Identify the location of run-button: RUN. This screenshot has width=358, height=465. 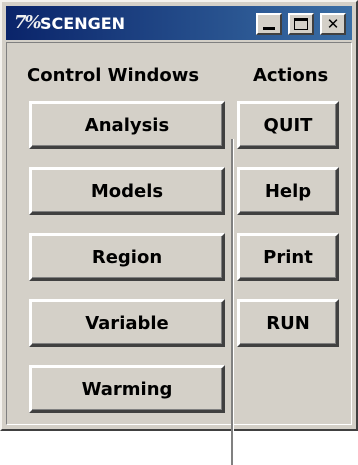
(288, 323).